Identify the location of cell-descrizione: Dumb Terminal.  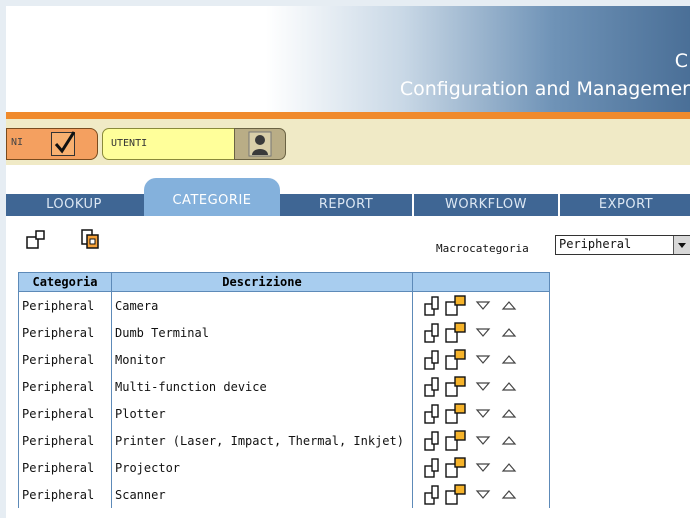
(262, 332).